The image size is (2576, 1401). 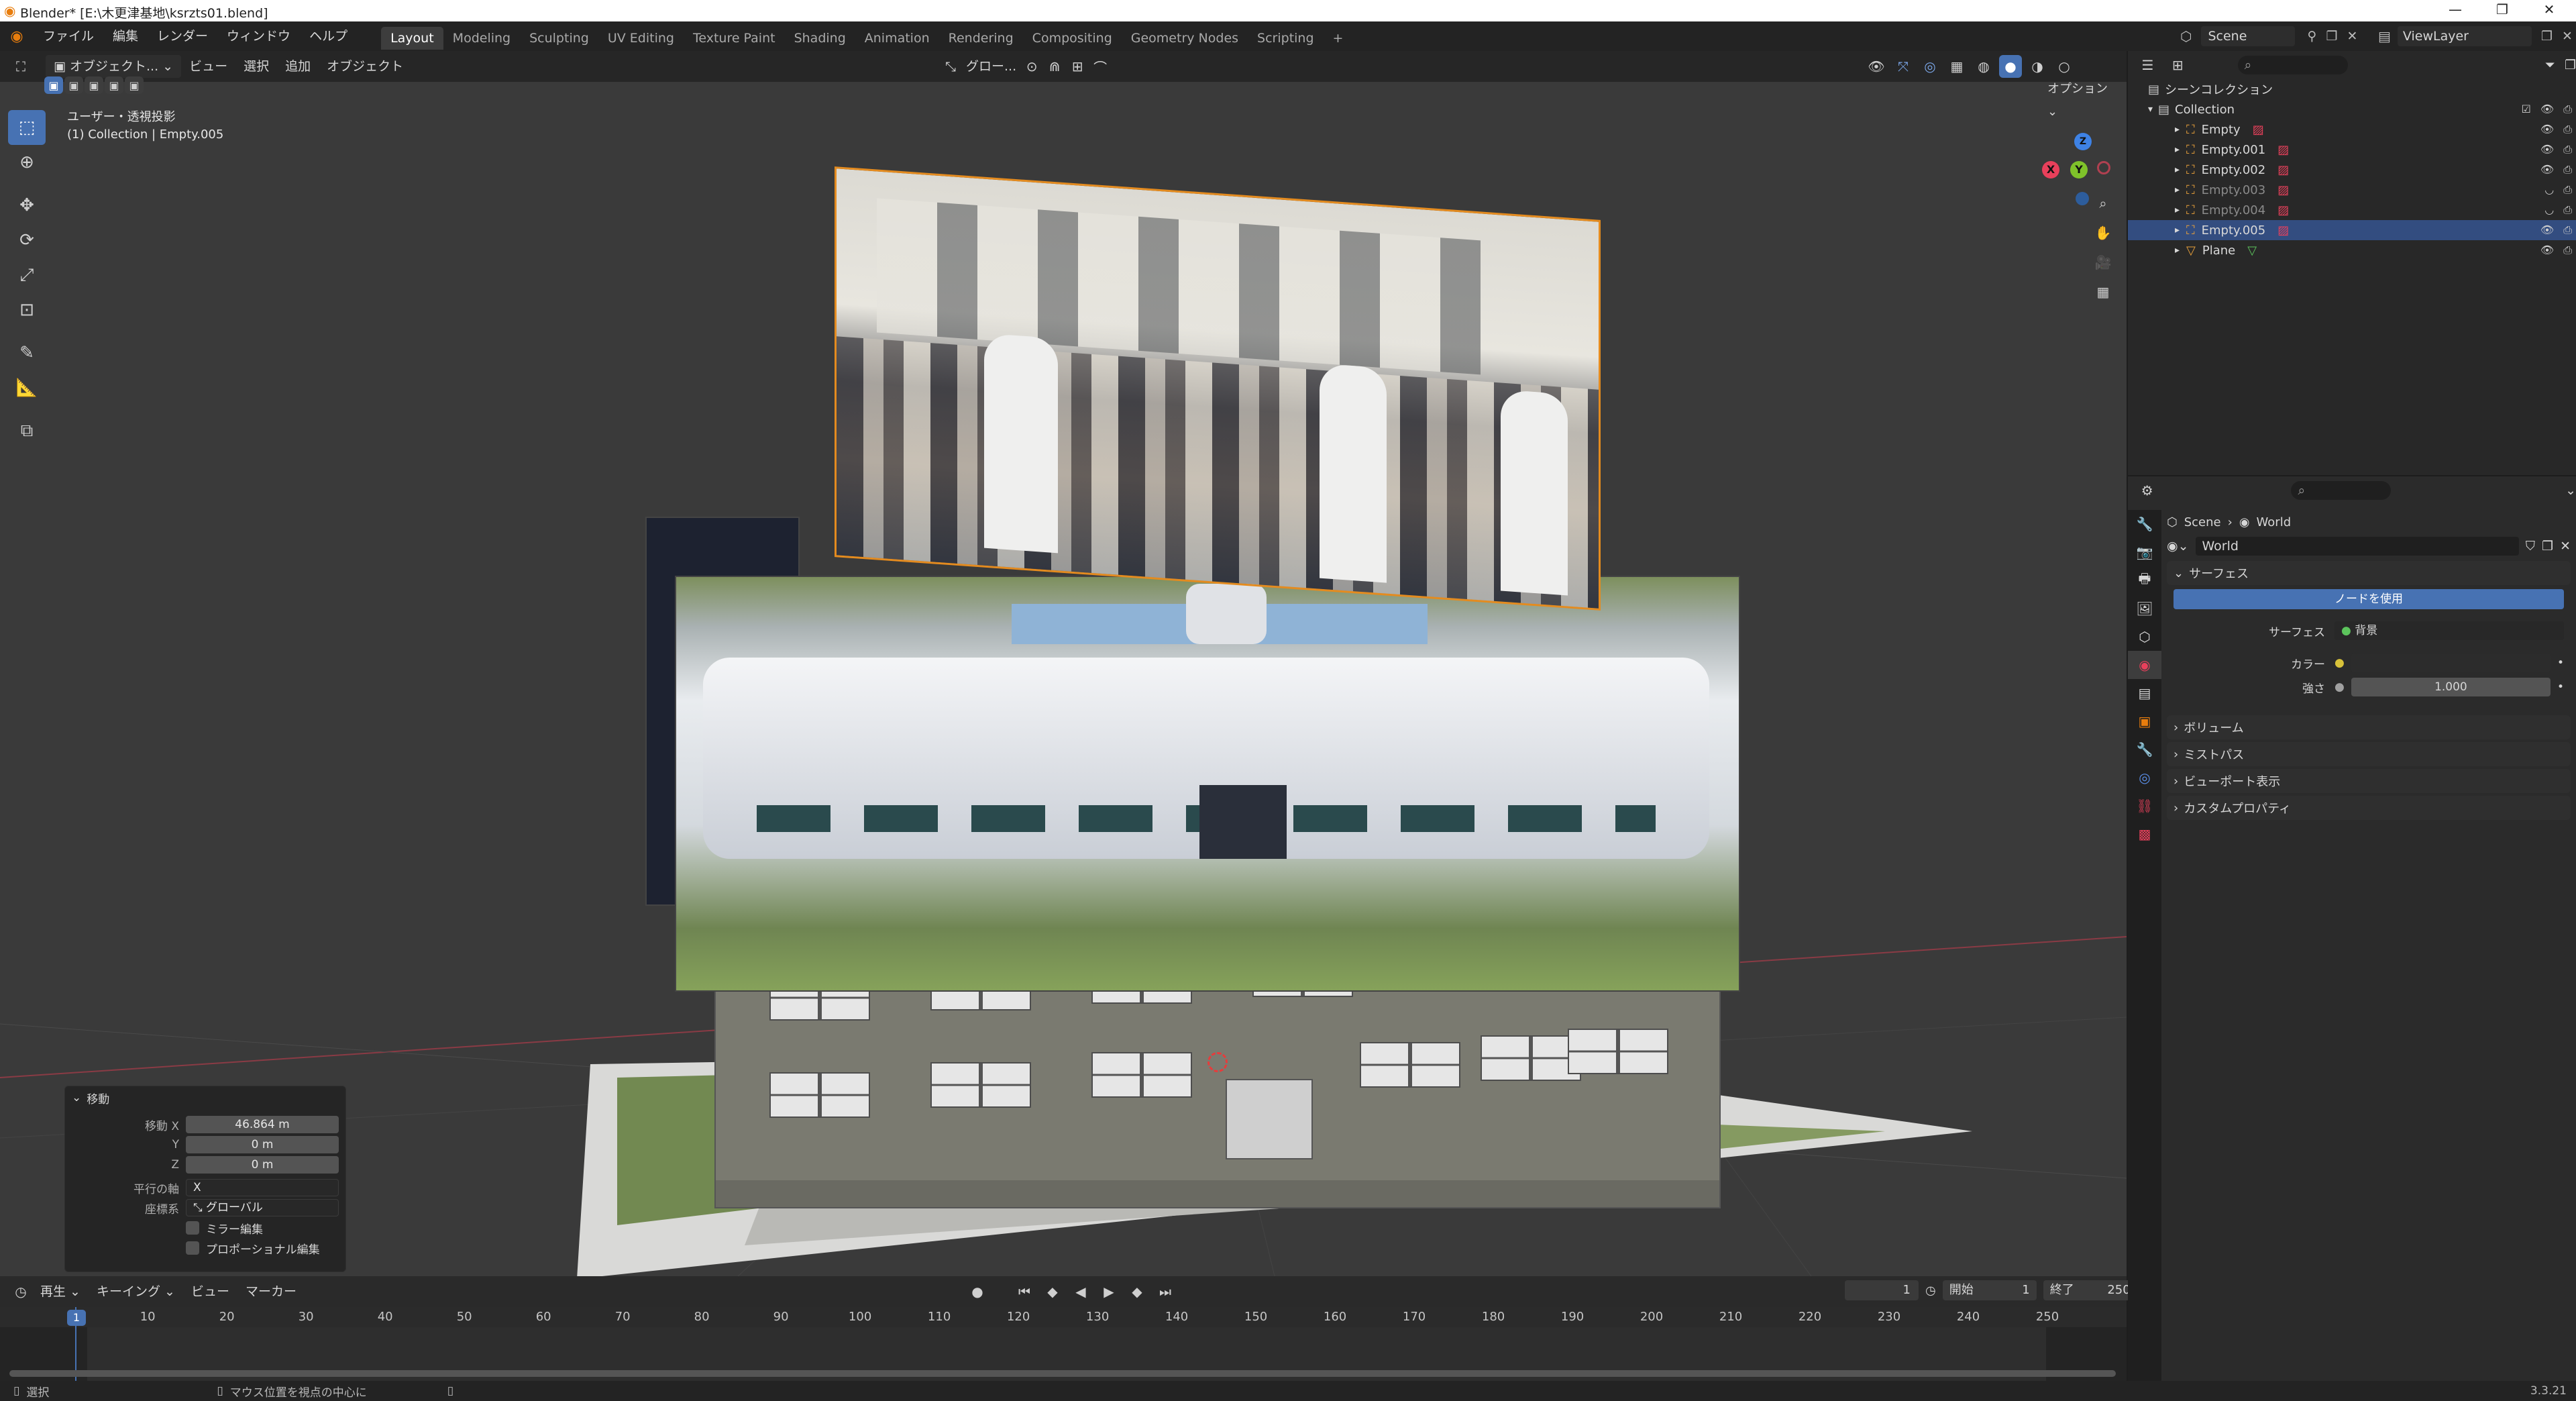 What do you see at coordinates (94, 85) in the screenshot?
I see `select-subtract-icon: ▣` at bounding box center [94, 85].